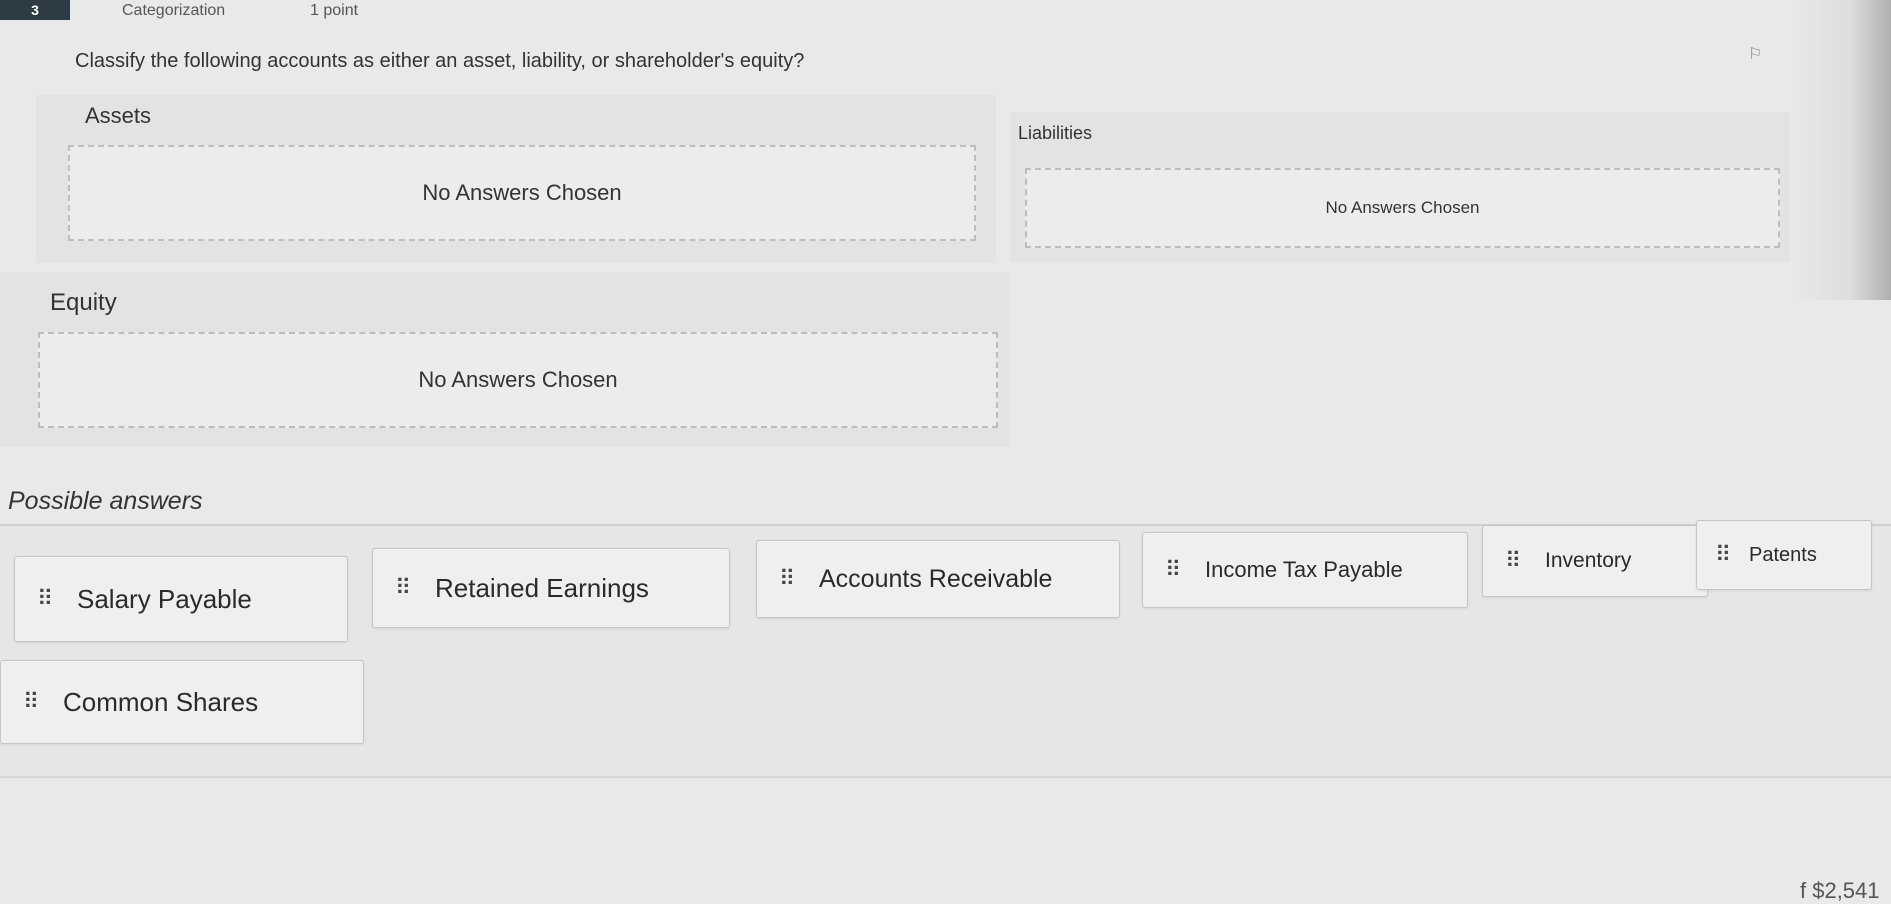 The height and width of the screenshot is (904, 1891). Describe the element at coordinates (1840, 150) in the screenshot. I see `screen-edge-shadow` at that location.